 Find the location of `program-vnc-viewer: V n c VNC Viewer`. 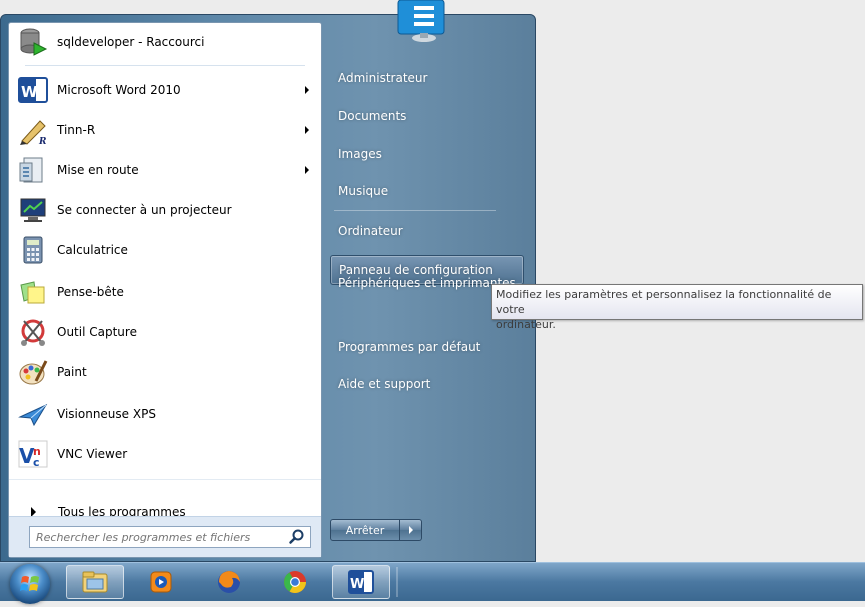

program-vnc-viewer: V n c VNC Viewer is located at coordinates (165, 454).